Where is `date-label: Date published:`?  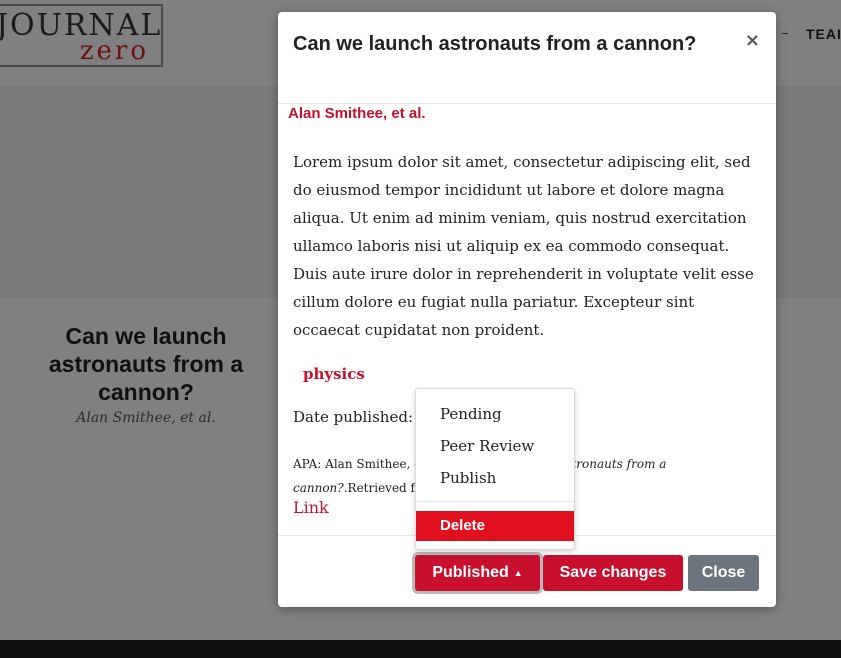 date-label: Date published: is located at coordinates (353, 417).